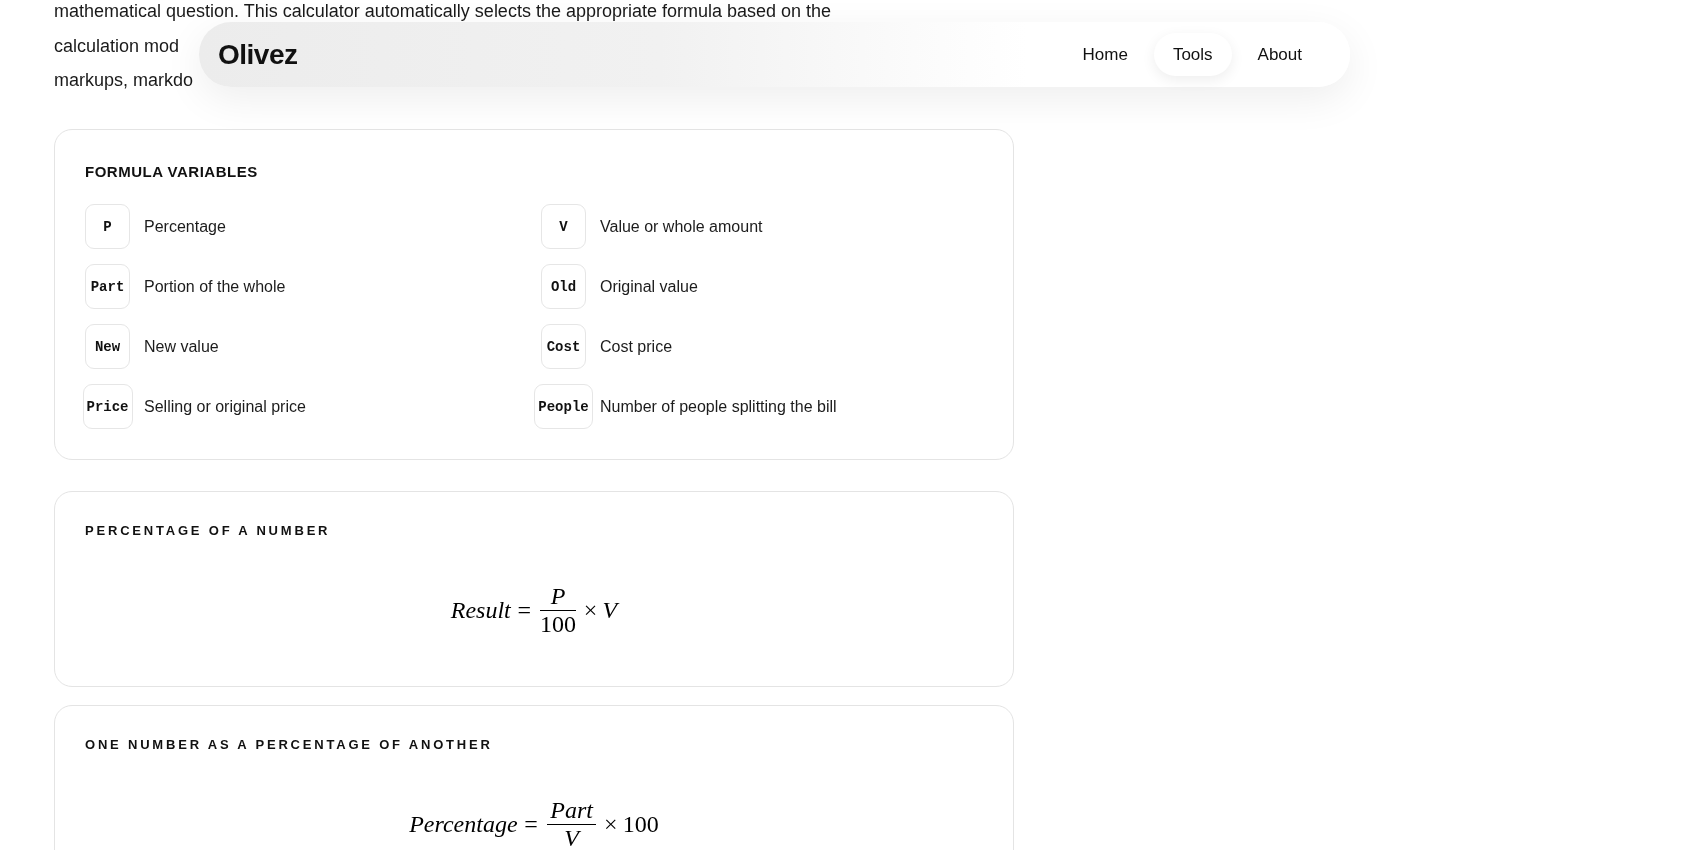 Image resolution: width=1686 pixels, height=850 pixels. I want to click on variable-description: Cost price, so click(636, 346).